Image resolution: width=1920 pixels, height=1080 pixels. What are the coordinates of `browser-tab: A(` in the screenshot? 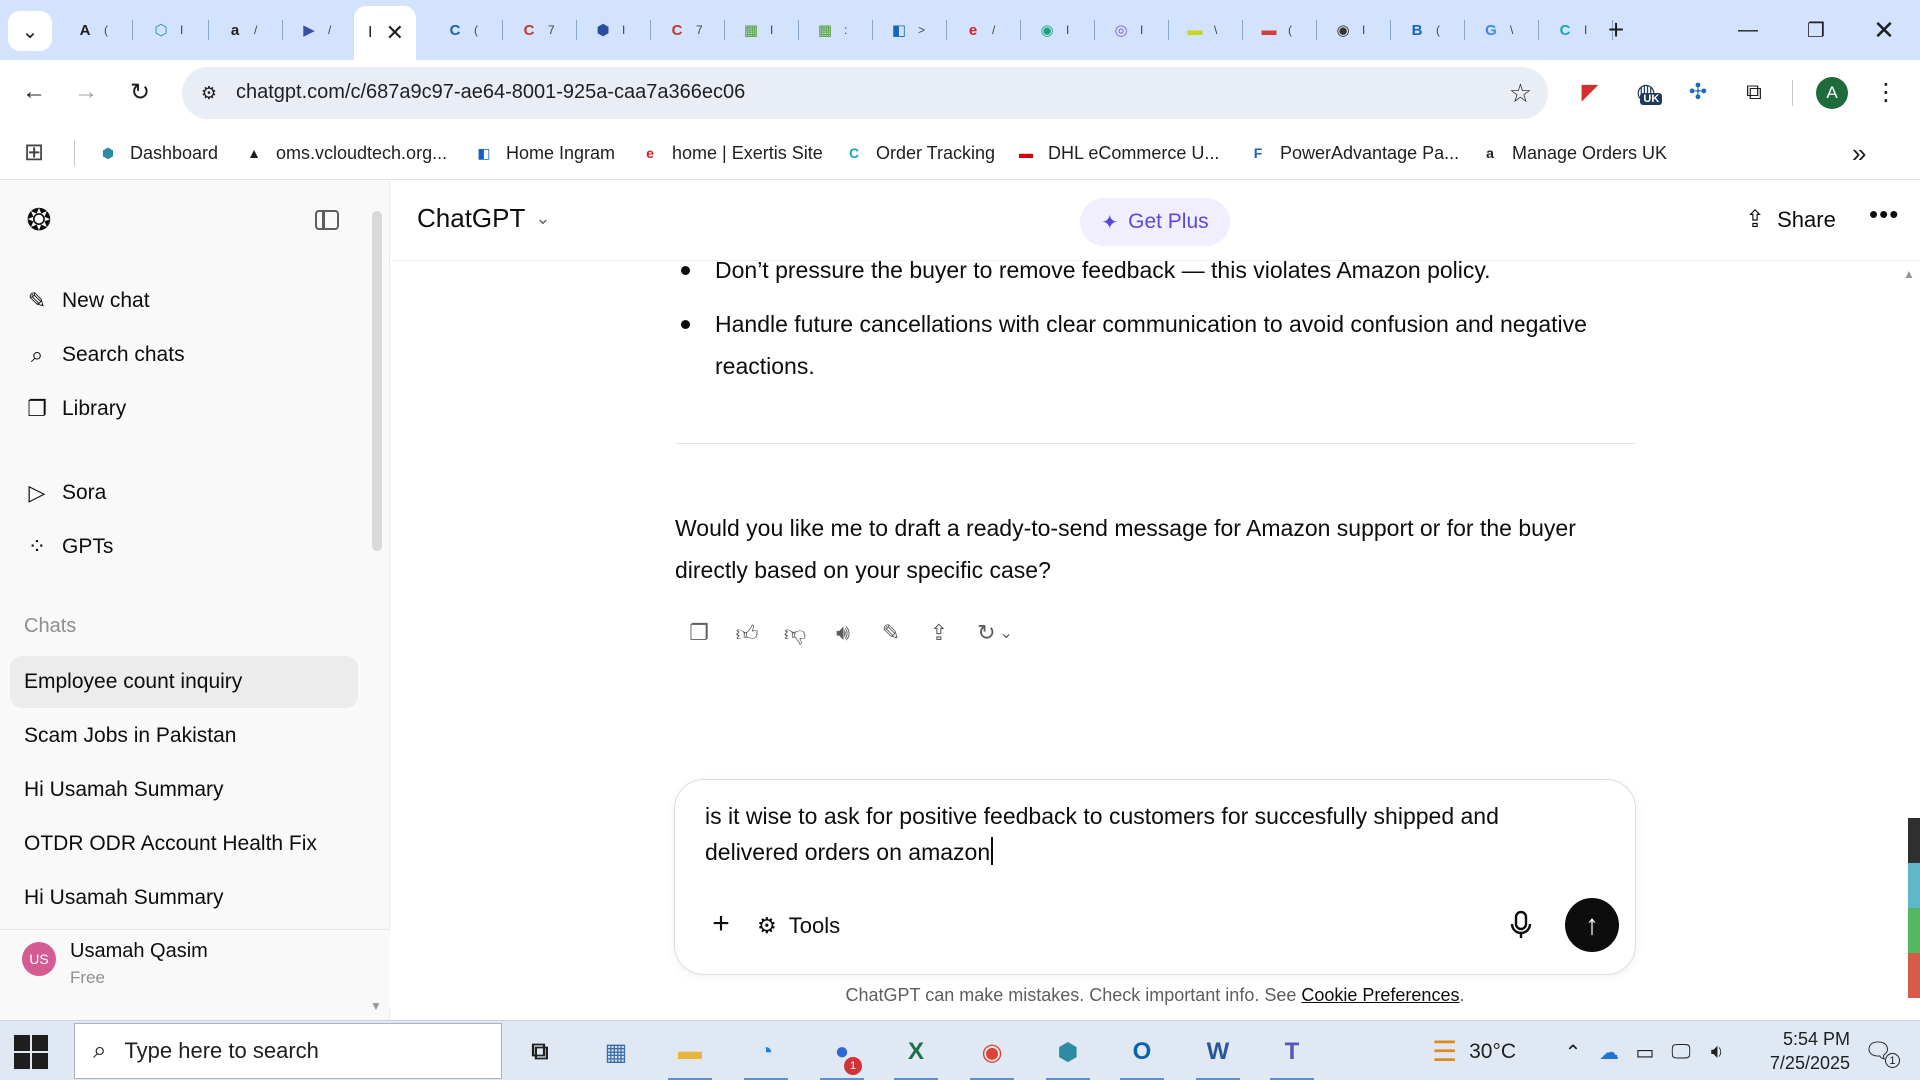 It's located at (97, 30).